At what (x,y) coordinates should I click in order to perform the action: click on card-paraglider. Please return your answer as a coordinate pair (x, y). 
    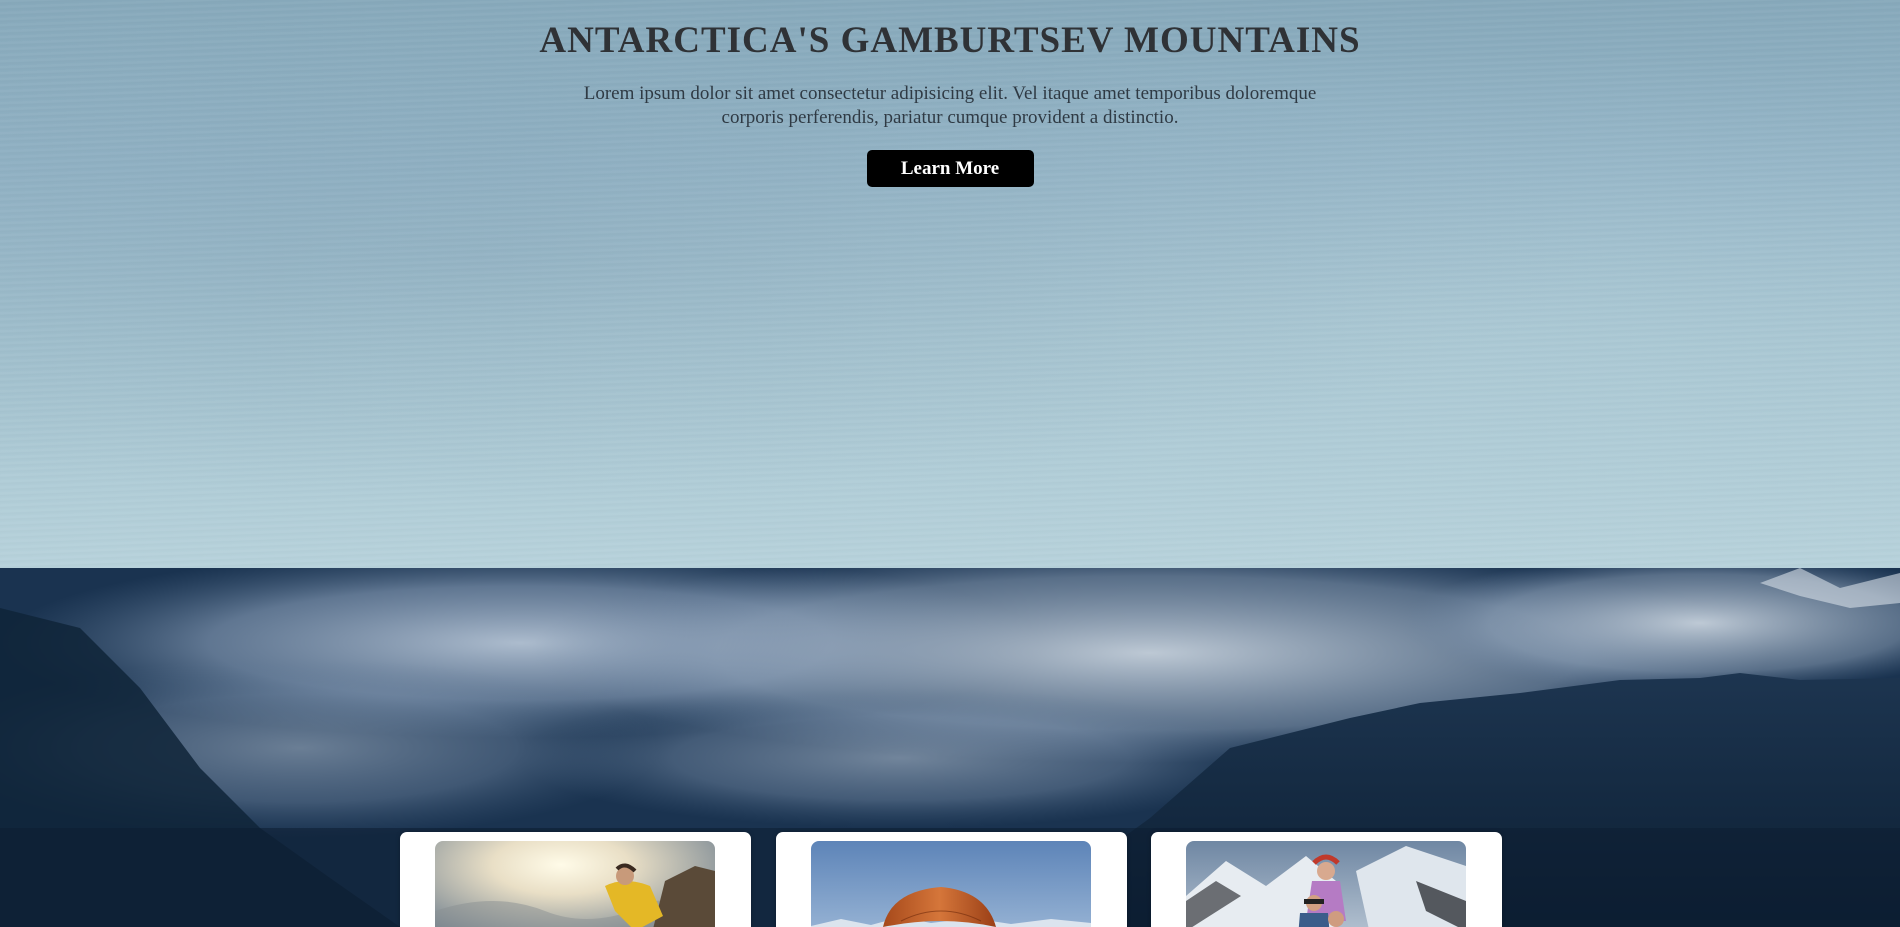
    Looking at the image, I should click on (951, 879).